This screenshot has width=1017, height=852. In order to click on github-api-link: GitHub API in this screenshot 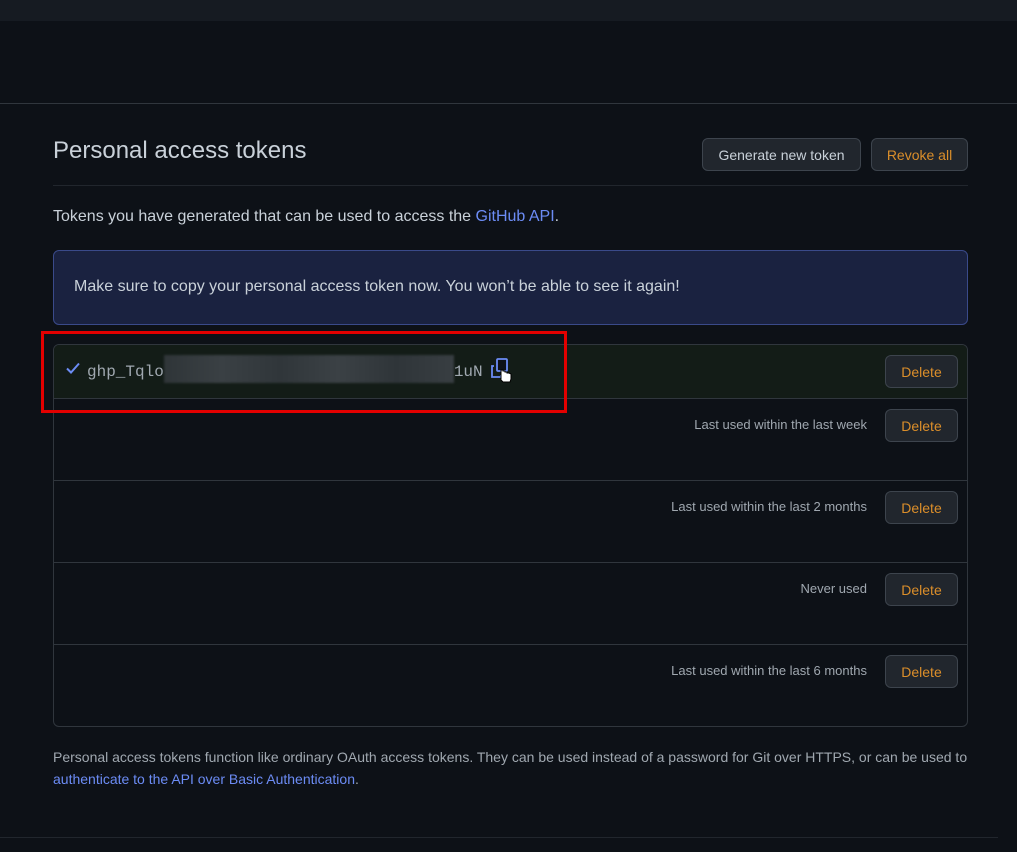, I will do `click(515, 216)`.